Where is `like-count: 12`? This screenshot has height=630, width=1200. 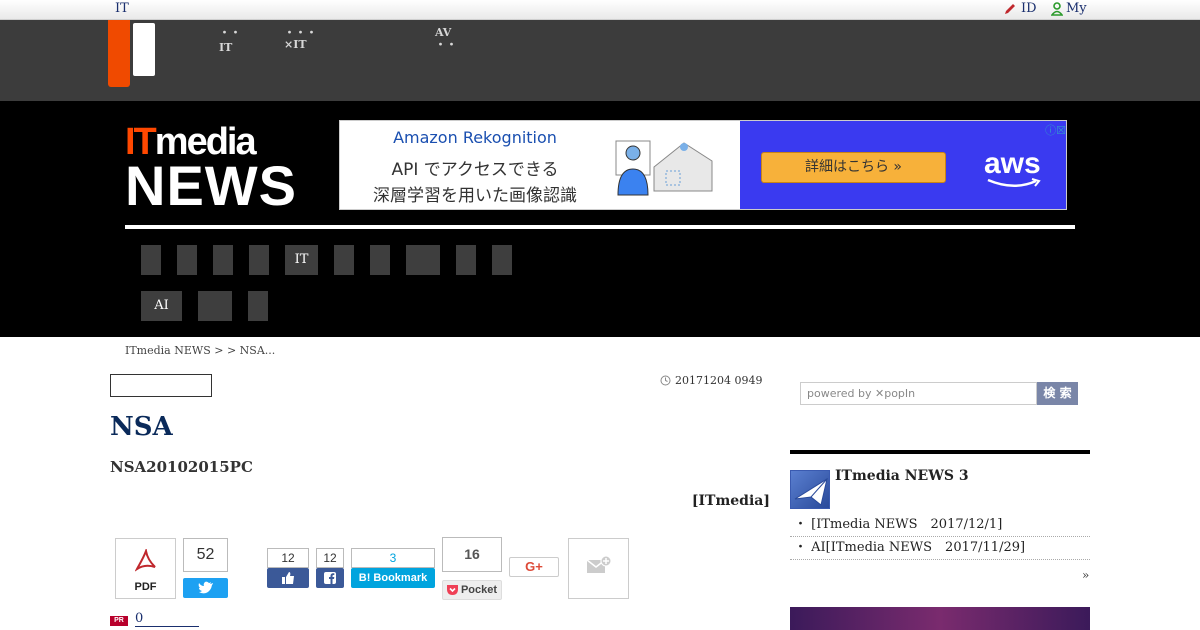 like-count: 12 is located at coordinates (288, 558).